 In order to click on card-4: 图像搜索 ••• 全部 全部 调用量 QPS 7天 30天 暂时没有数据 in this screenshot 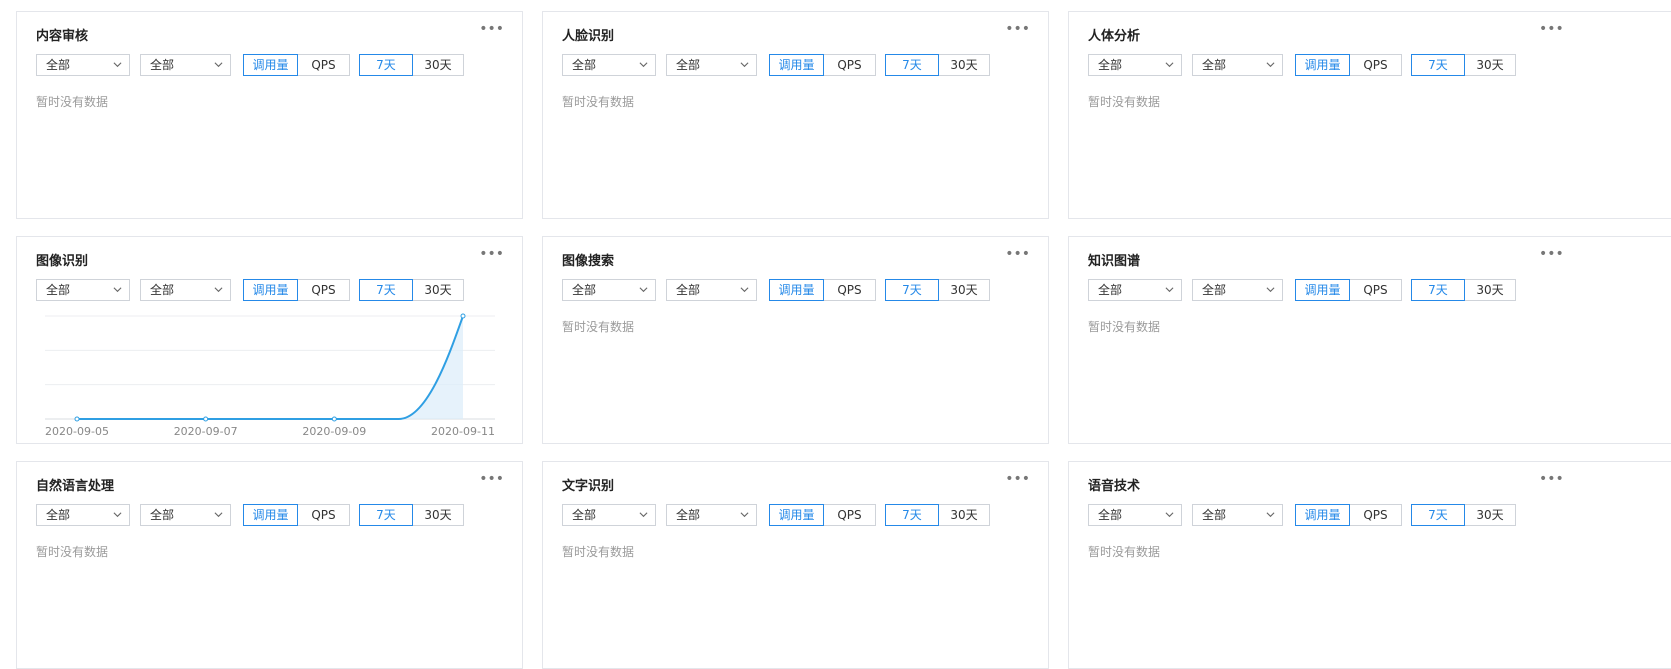, I will do `click(795, 340)`.